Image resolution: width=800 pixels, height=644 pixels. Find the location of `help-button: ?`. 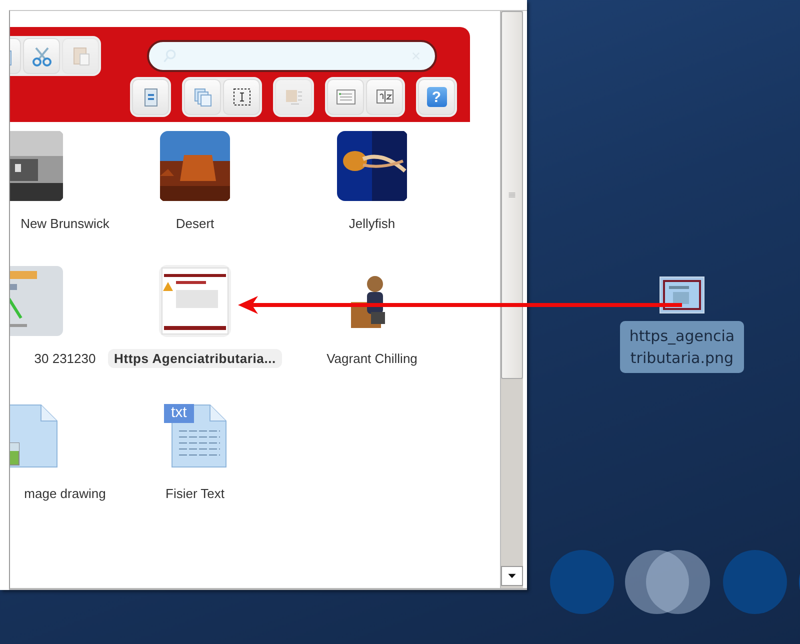

help-button: ? is located at coordinates (436, 97).